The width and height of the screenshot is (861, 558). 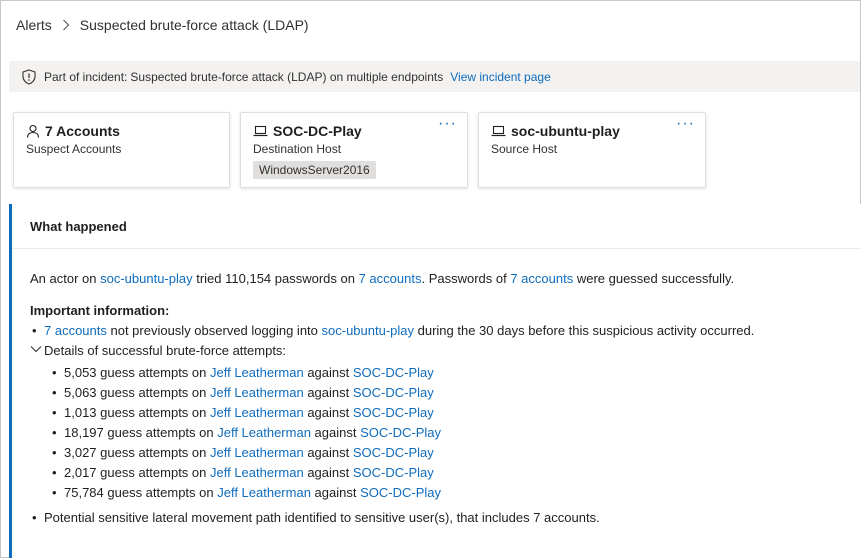 What do you see at coordinates (137, 372) in the screenshot?
I see `attempt-count: 5,053 guess attempts on` at bounding box center [137, 372].